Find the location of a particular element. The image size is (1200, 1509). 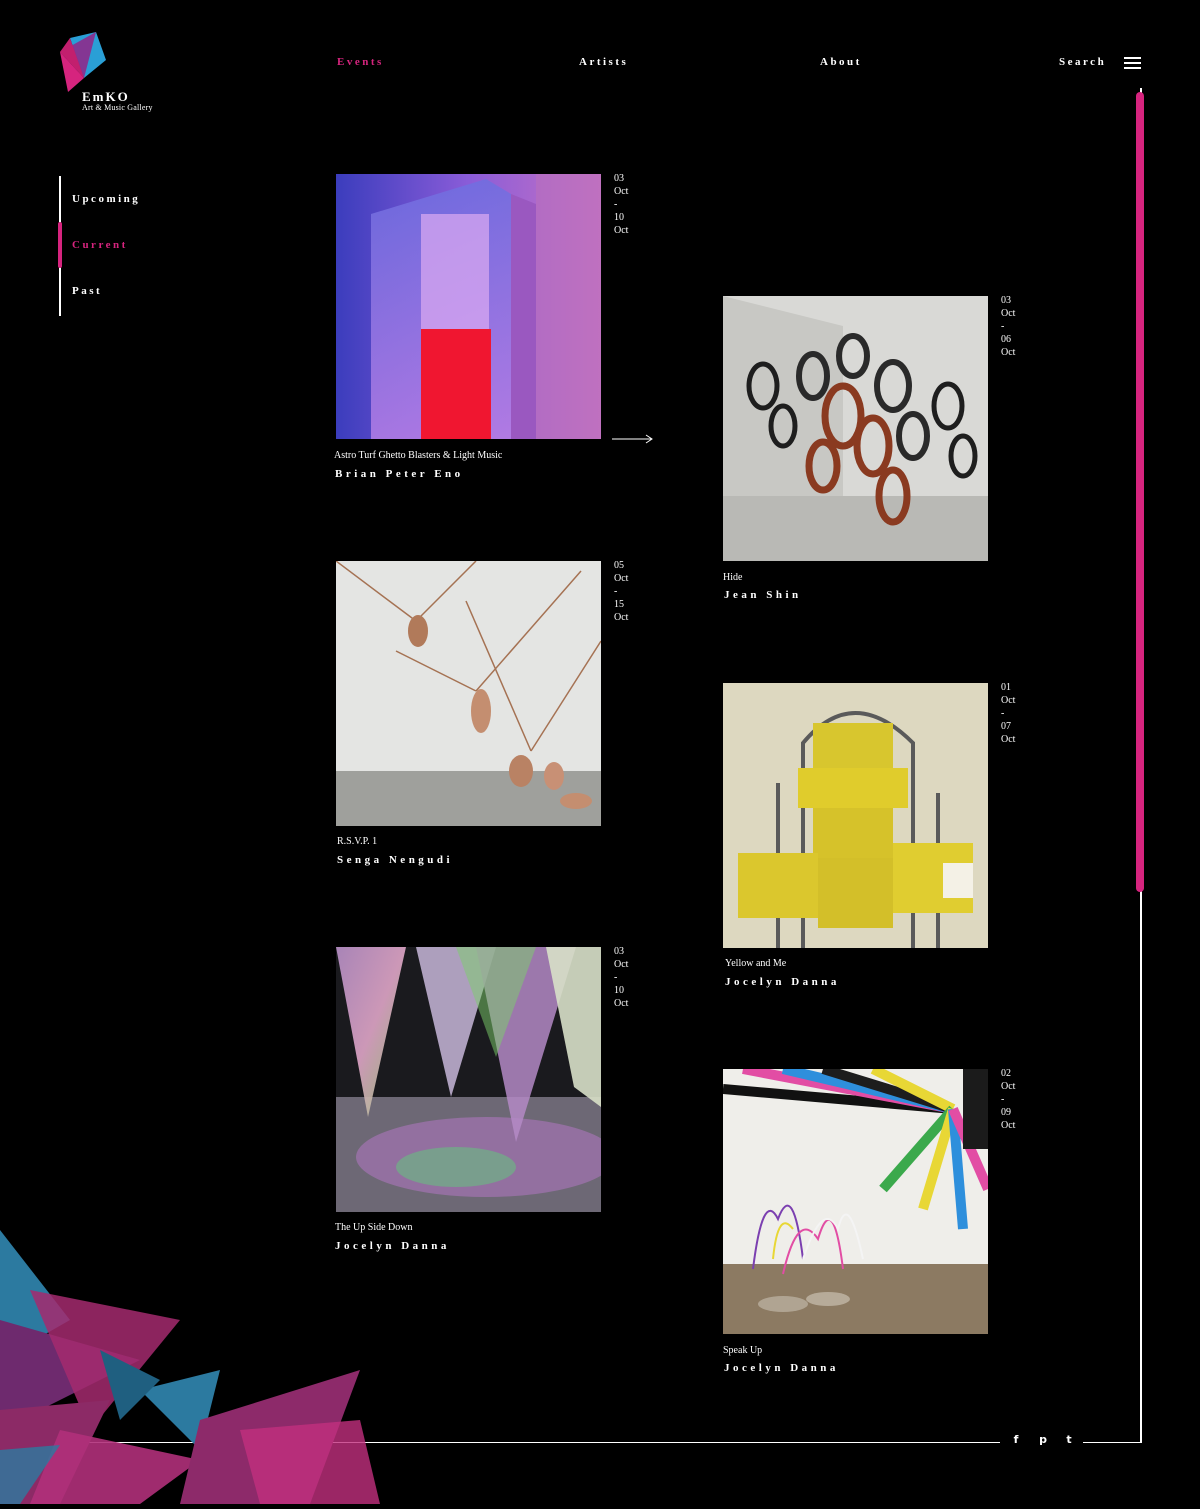

arrow-right-icon is located at coordinates (633, 438).